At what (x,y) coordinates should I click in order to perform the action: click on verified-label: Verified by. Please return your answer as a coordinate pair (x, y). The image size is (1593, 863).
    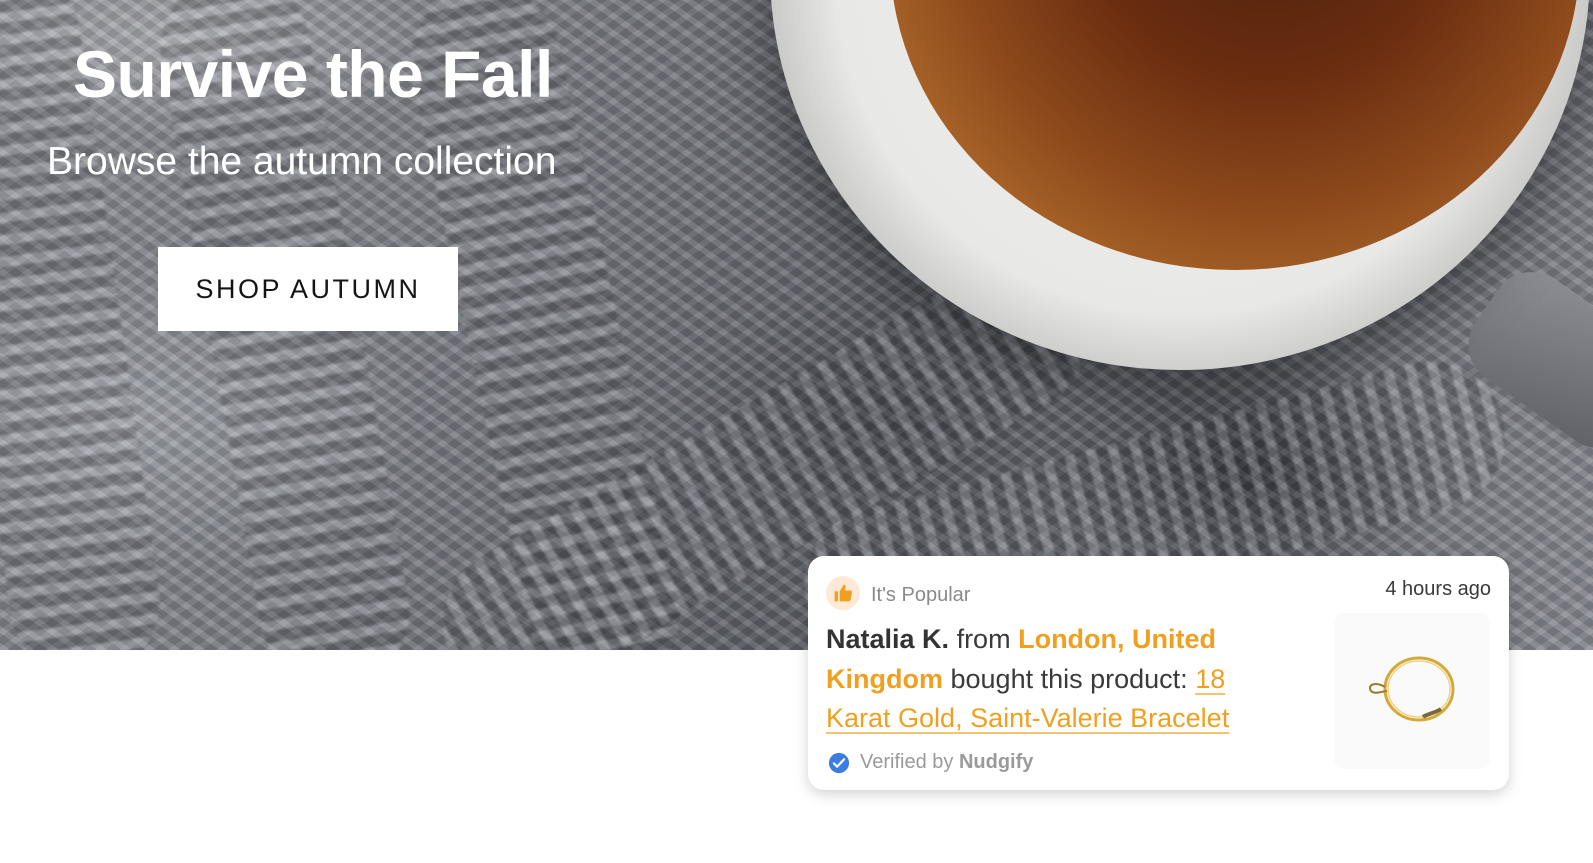
    Looking at the image, I should click on (907, 762).